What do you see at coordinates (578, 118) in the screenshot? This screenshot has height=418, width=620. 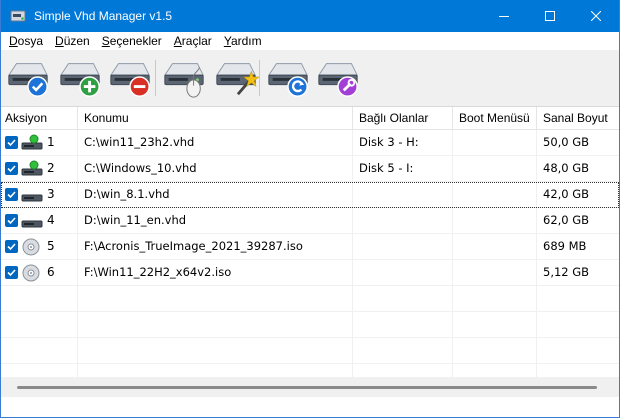 I see `column-header-4: Sanal Boyut` at bounding box center [578, 118].